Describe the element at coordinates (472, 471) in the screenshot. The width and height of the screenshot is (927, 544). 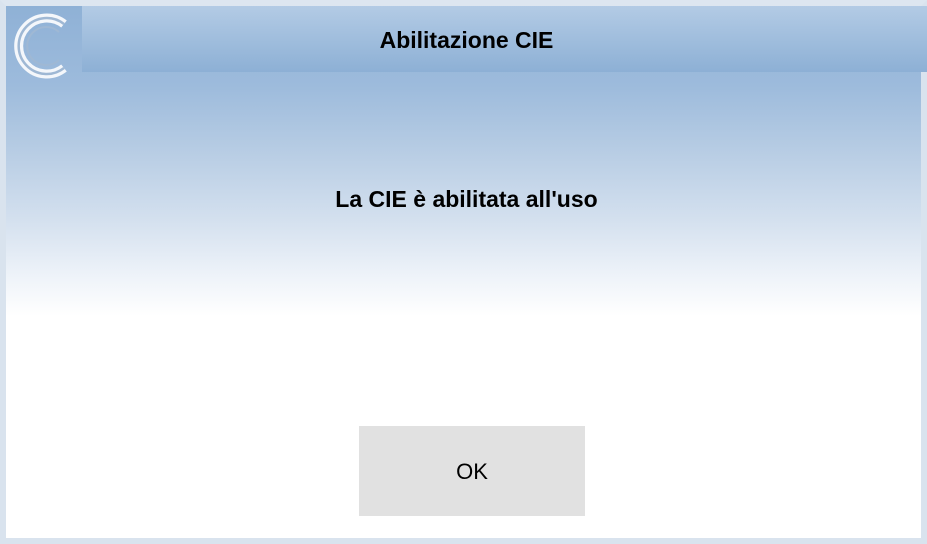
I see `ok-button: OK` at that location.